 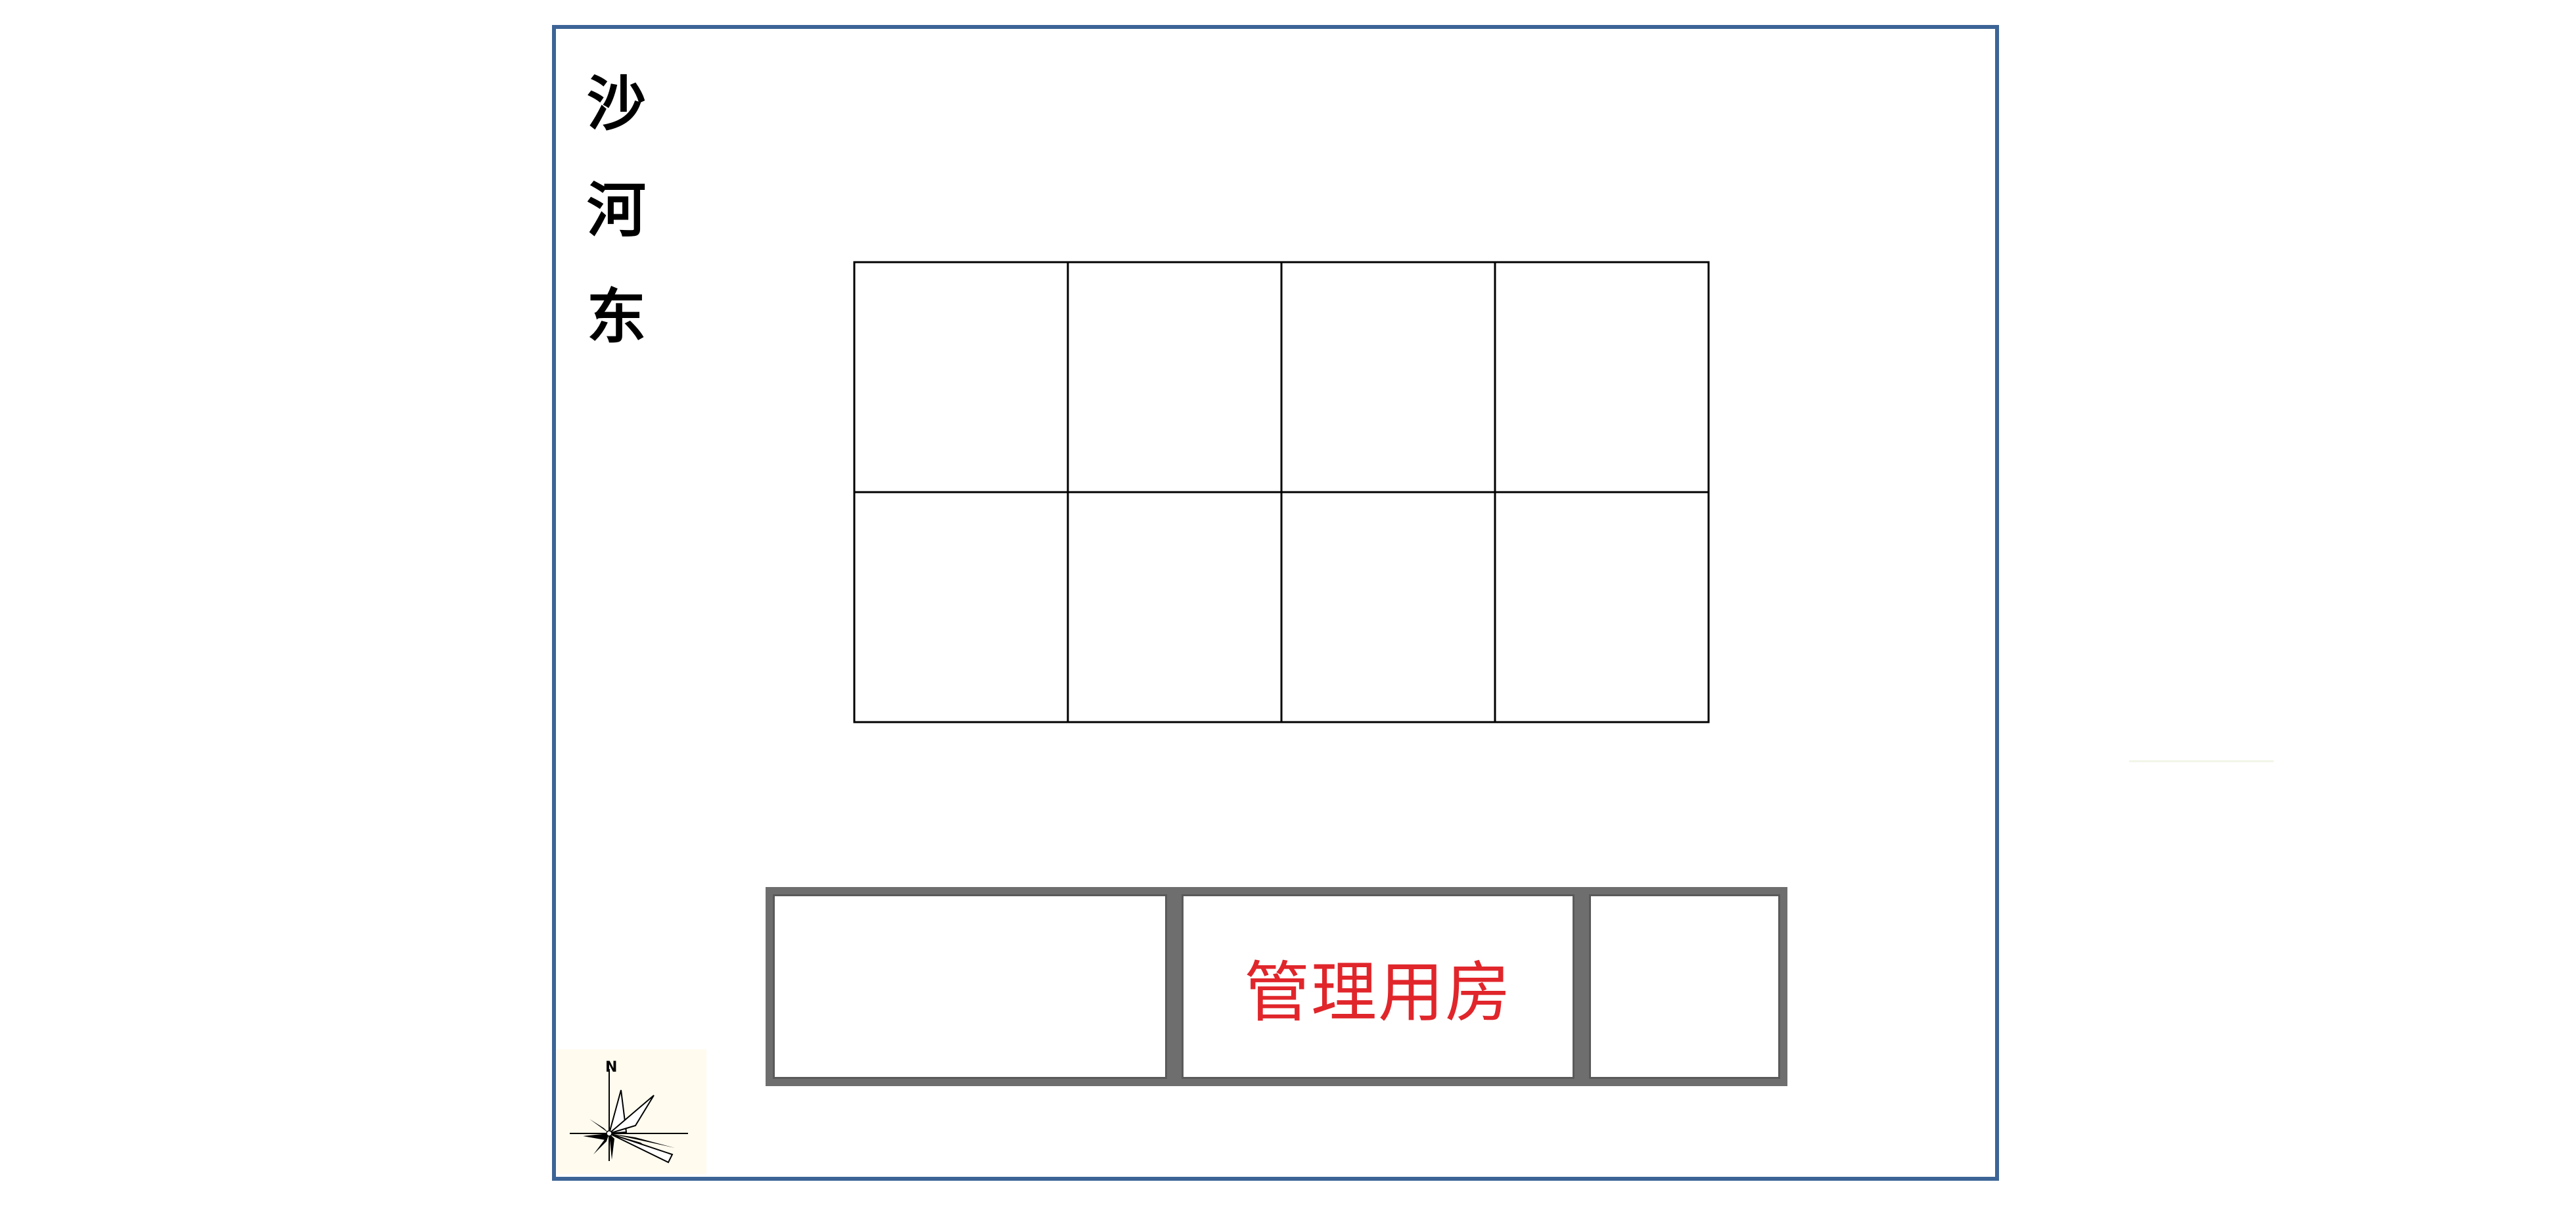 I want to click on management-building-label: 管理用房, so click(x=1378, y=992).